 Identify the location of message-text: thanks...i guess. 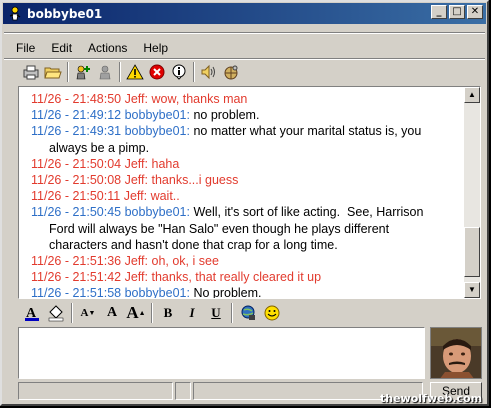
(195, 180).